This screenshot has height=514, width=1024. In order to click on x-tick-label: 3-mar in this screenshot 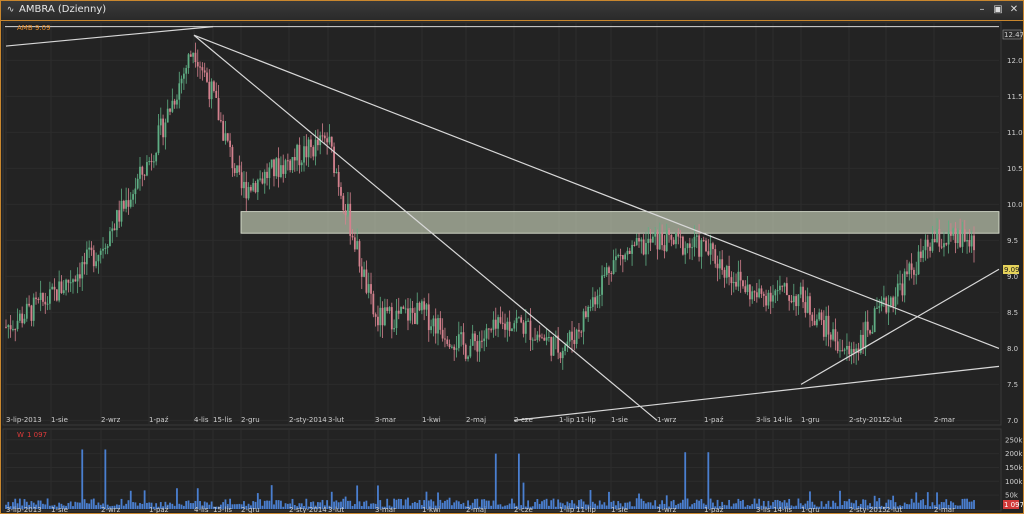, I will do `click(385, 509)`.